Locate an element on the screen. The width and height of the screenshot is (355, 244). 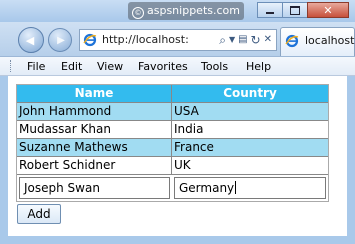
forward-arrow-icon: ▶ is located at coordinates (61, 40).